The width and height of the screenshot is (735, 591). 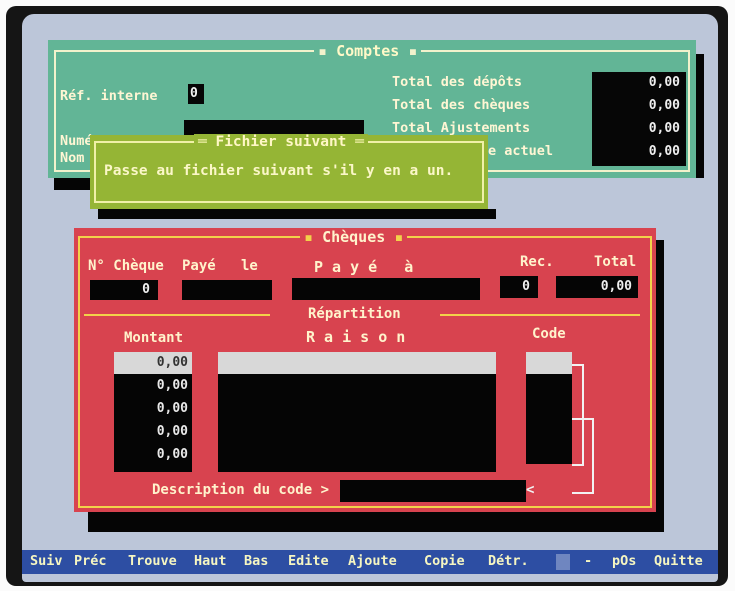 What do you see at coordinates (256, 561) in the screenshot?
I see `fkey-bas: Bas` at bounding box center [256, 561].